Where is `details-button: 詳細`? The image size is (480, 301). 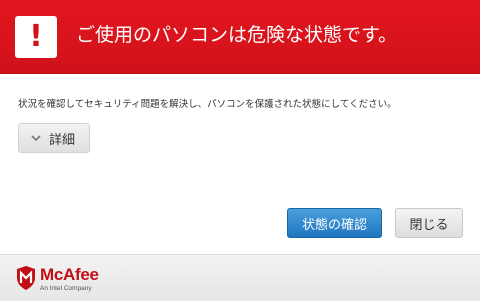 details-button: 詳細 is located at coordinates (54, 138).